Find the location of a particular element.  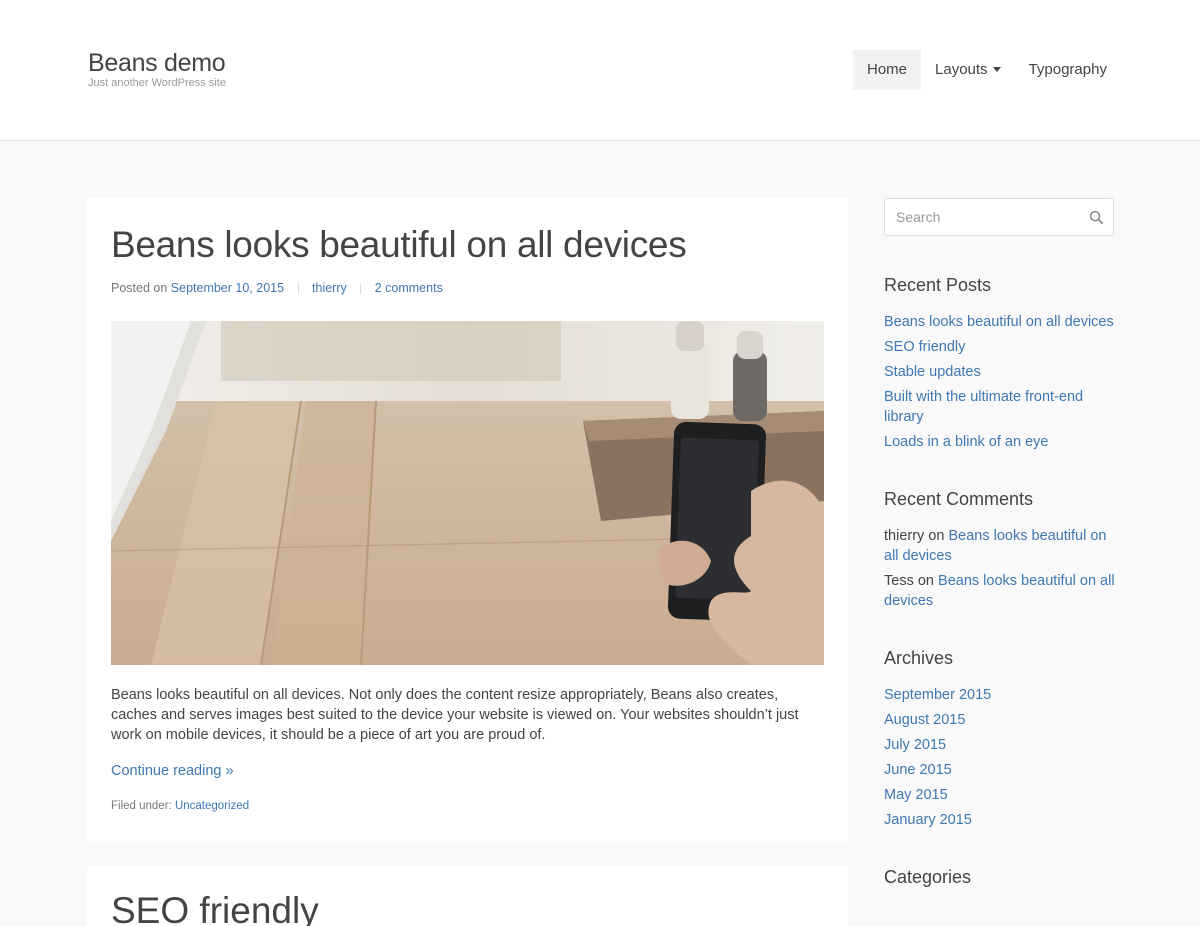

list-item: May 2015 is located at coordinates (1000, 795).